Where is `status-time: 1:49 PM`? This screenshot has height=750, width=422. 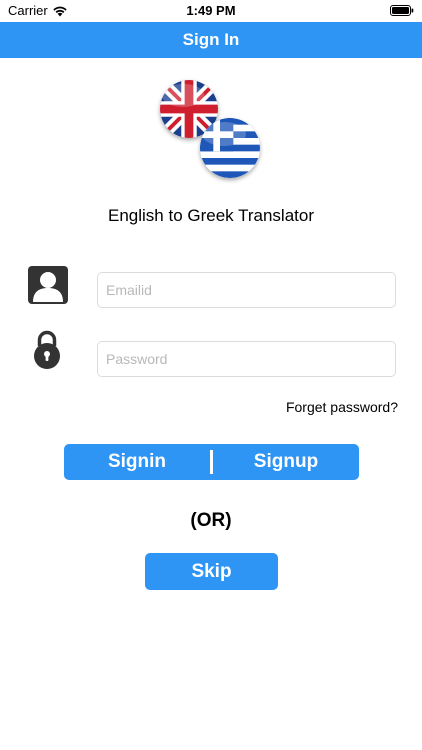
status-time: 1:49 PM is located at coordinates (211, 10).